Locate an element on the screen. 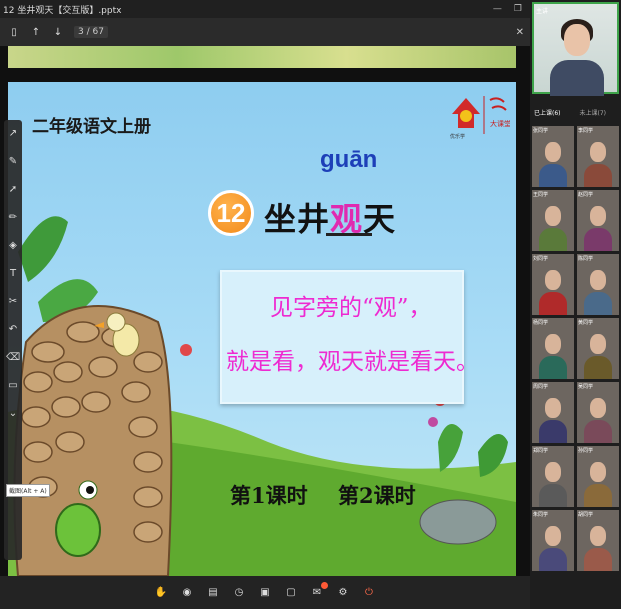  minimize-icon: — is located at coordinates (497, 9).